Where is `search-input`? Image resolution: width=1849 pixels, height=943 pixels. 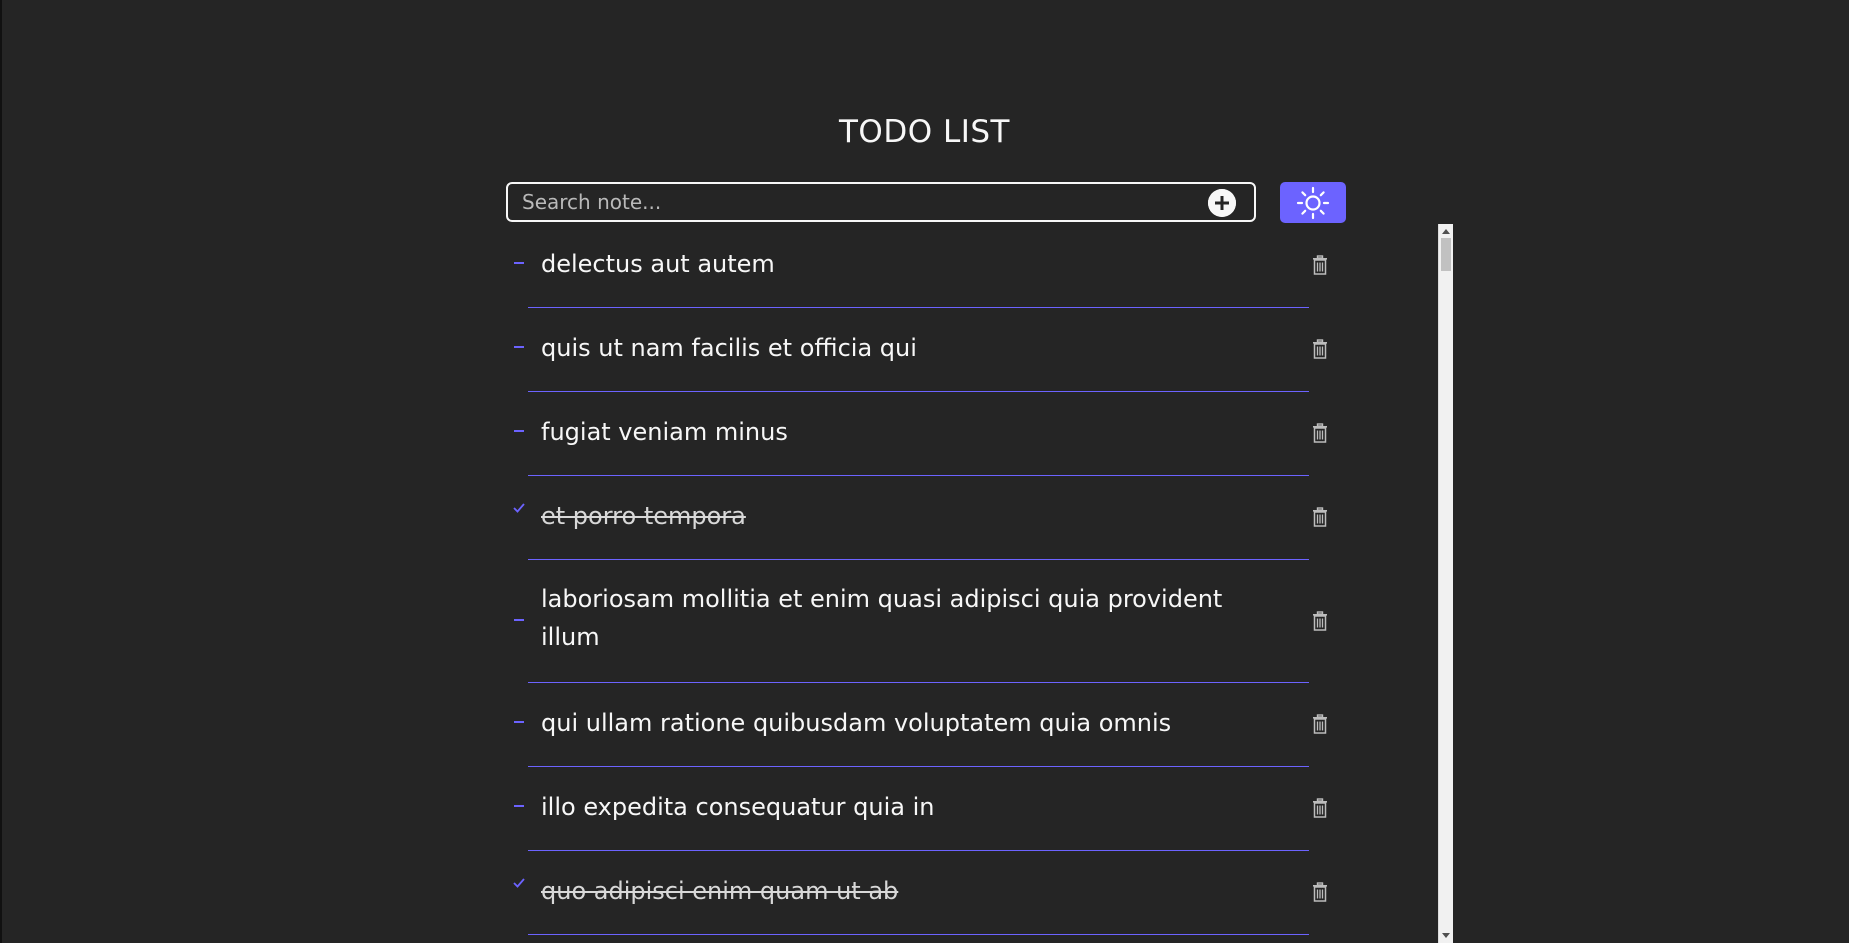 search-input is located at coordinates (862, 202).